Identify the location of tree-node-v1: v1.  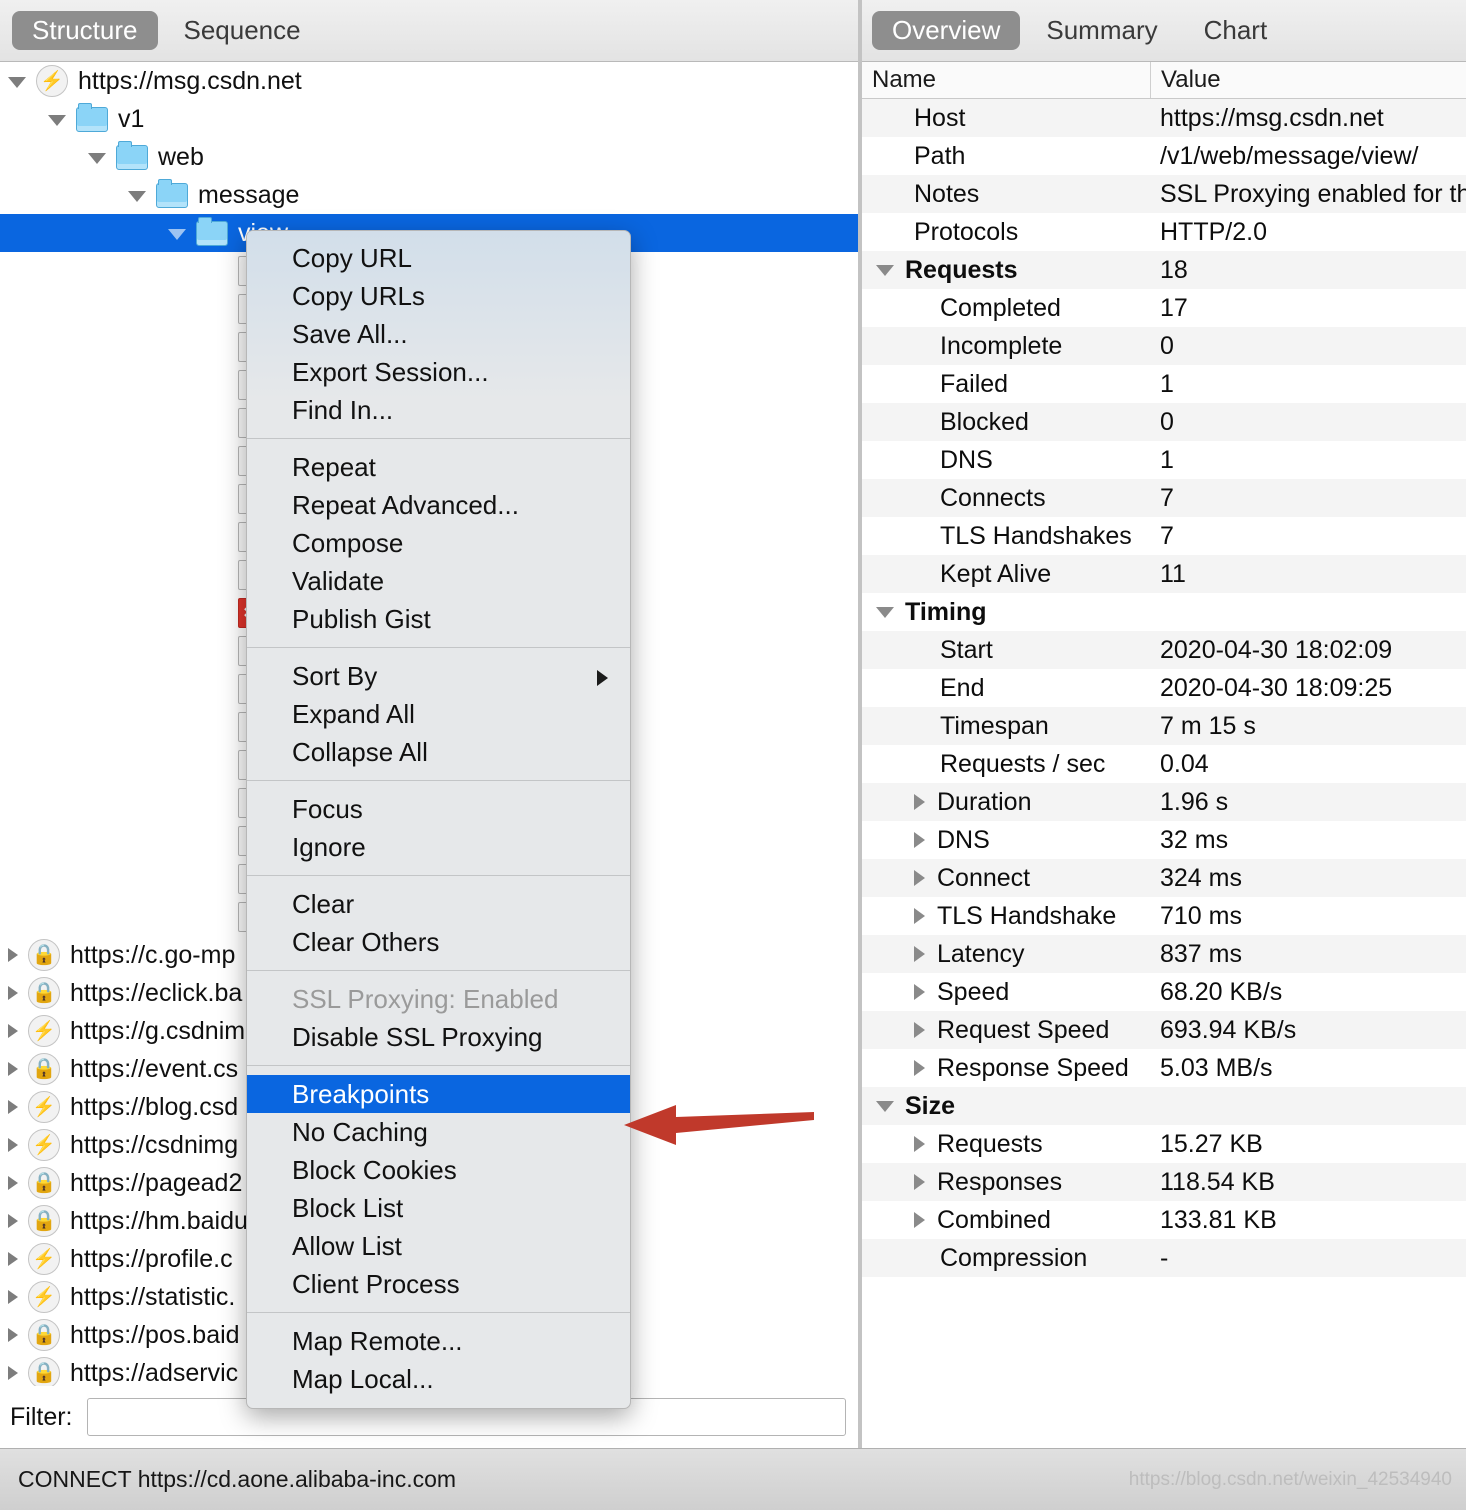
(429, 119).